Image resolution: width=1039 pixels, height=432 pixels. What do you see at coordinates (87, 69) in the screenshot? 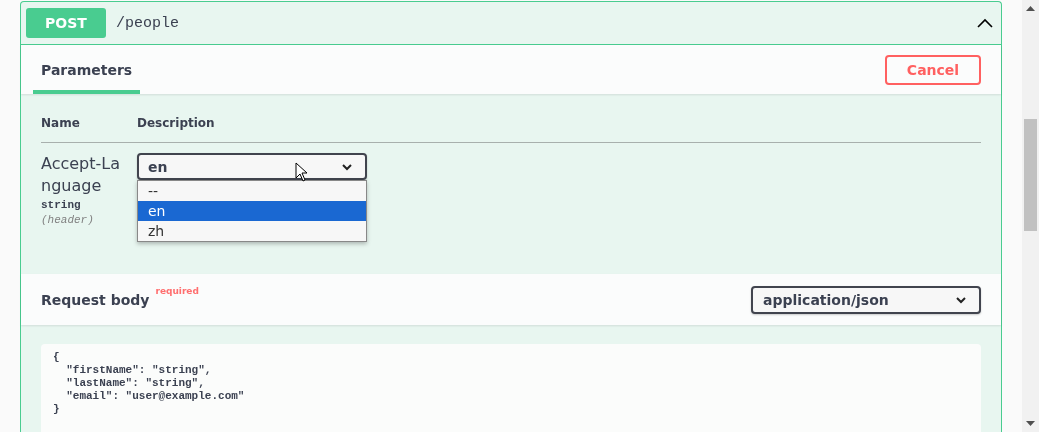
I see `tab: Parameters` at bounding box center [87, 69].